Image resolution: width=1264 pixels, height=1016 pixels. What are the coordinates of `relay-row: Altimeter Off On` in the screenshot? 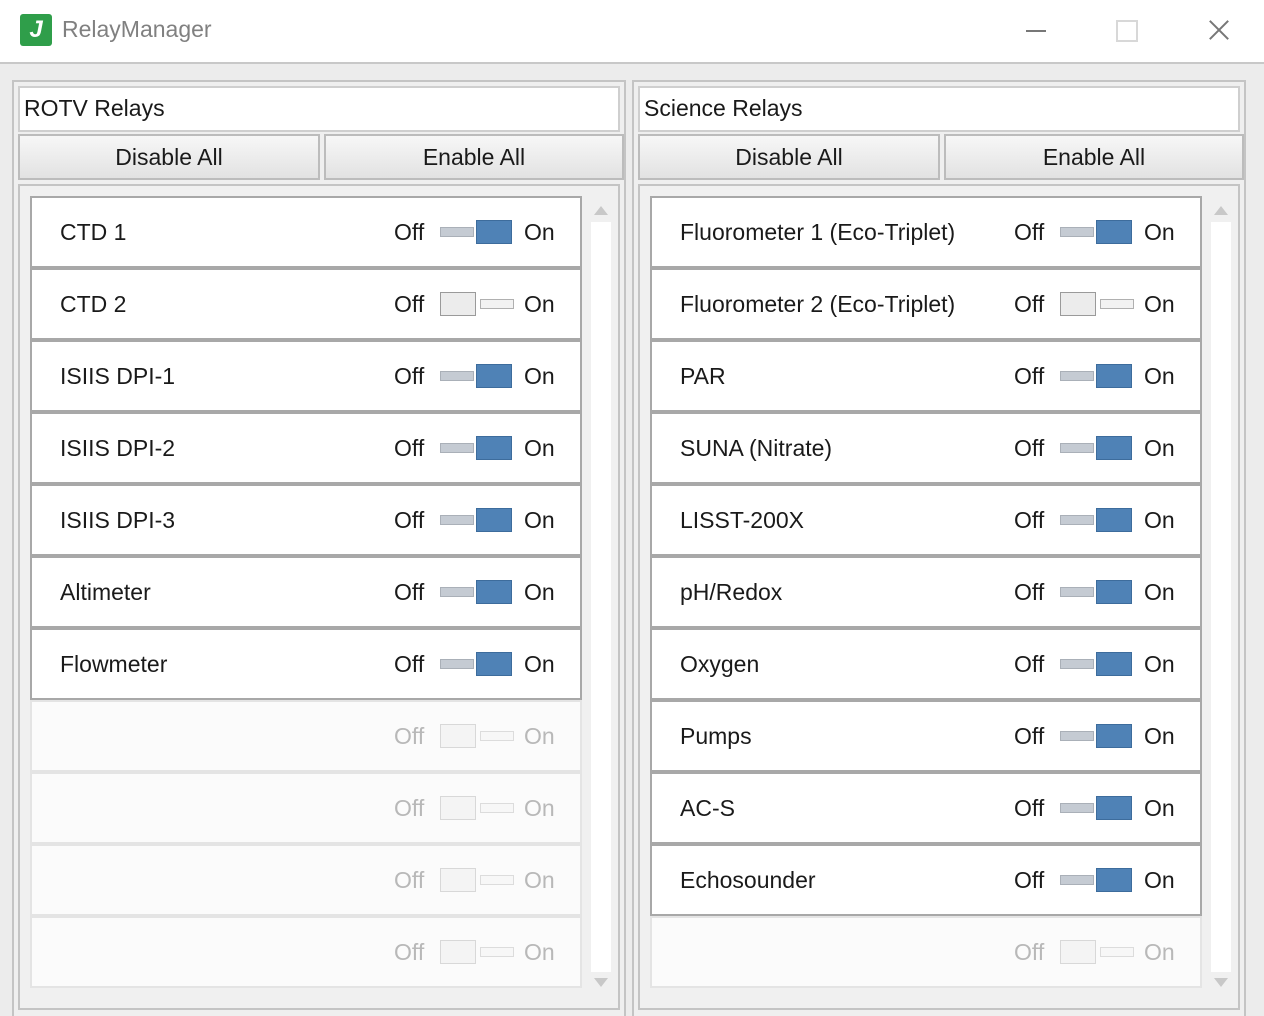 It's located at (306, 592).